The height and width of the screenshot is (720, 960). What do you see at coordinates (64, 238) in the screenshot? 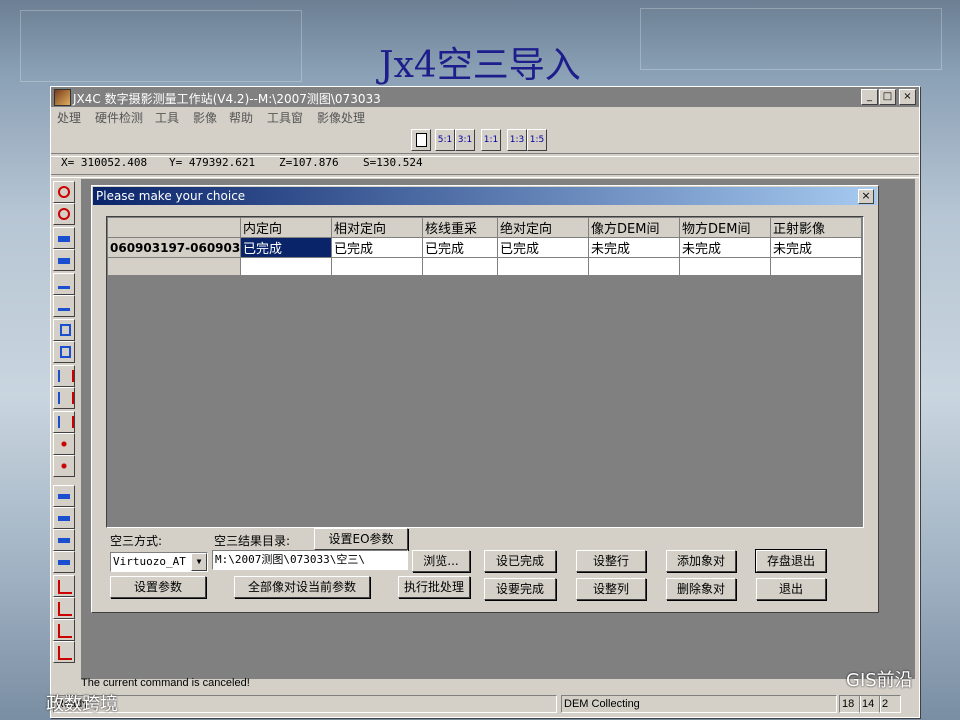
I see `model-up-tool` at bounding box center [64, 238].